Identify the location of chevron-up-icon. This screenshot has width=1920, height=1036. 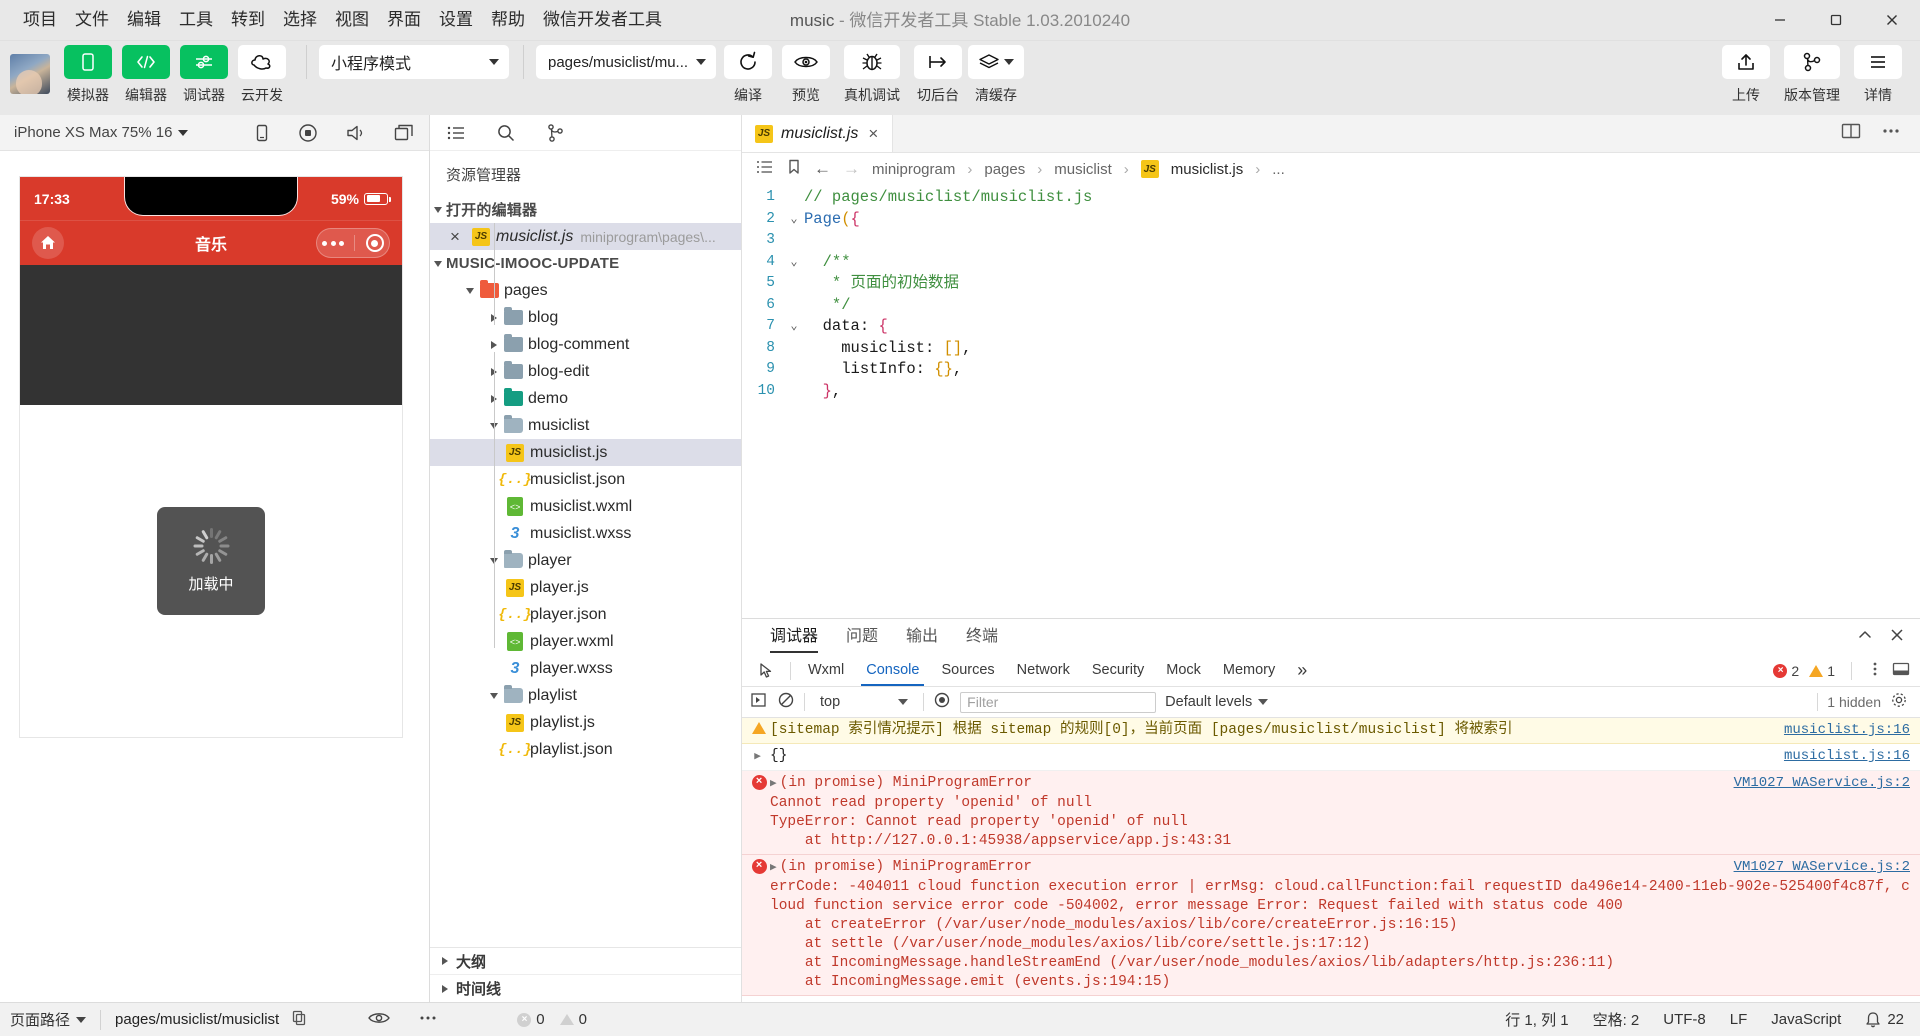
(1865, 637).